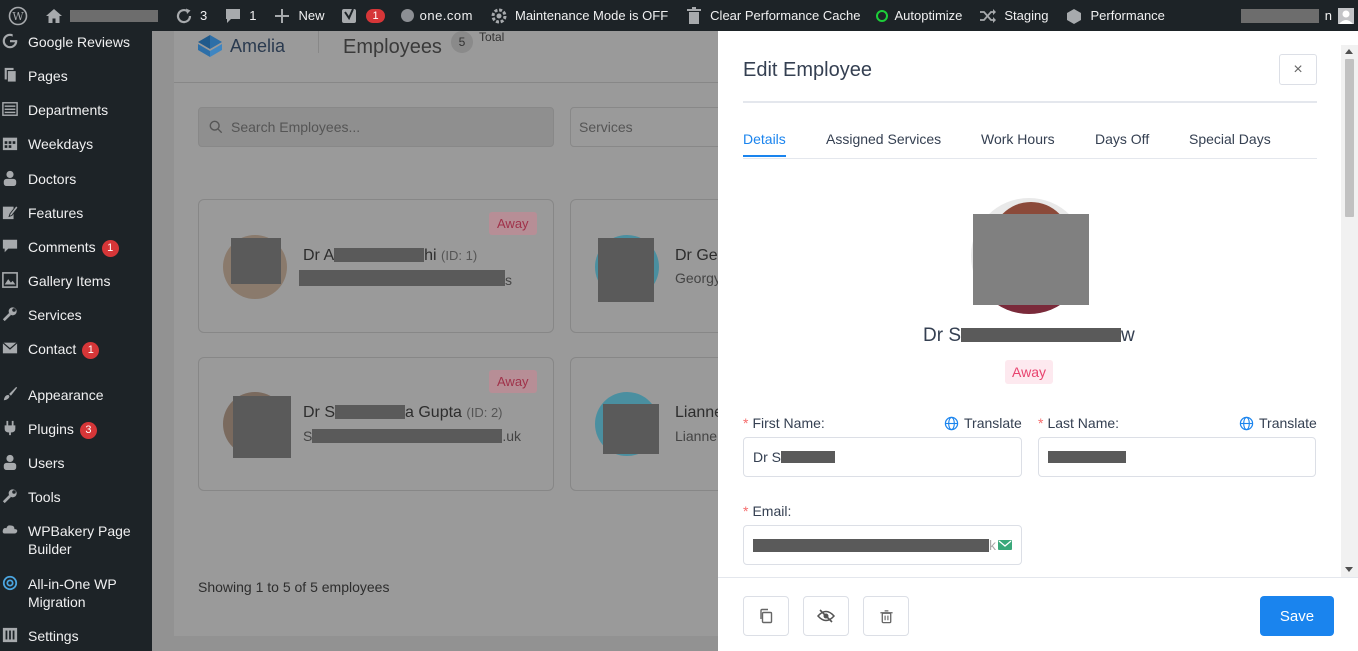 The image size is (1358, 651). I want to click on comments-button: 1, so click(239, 15).